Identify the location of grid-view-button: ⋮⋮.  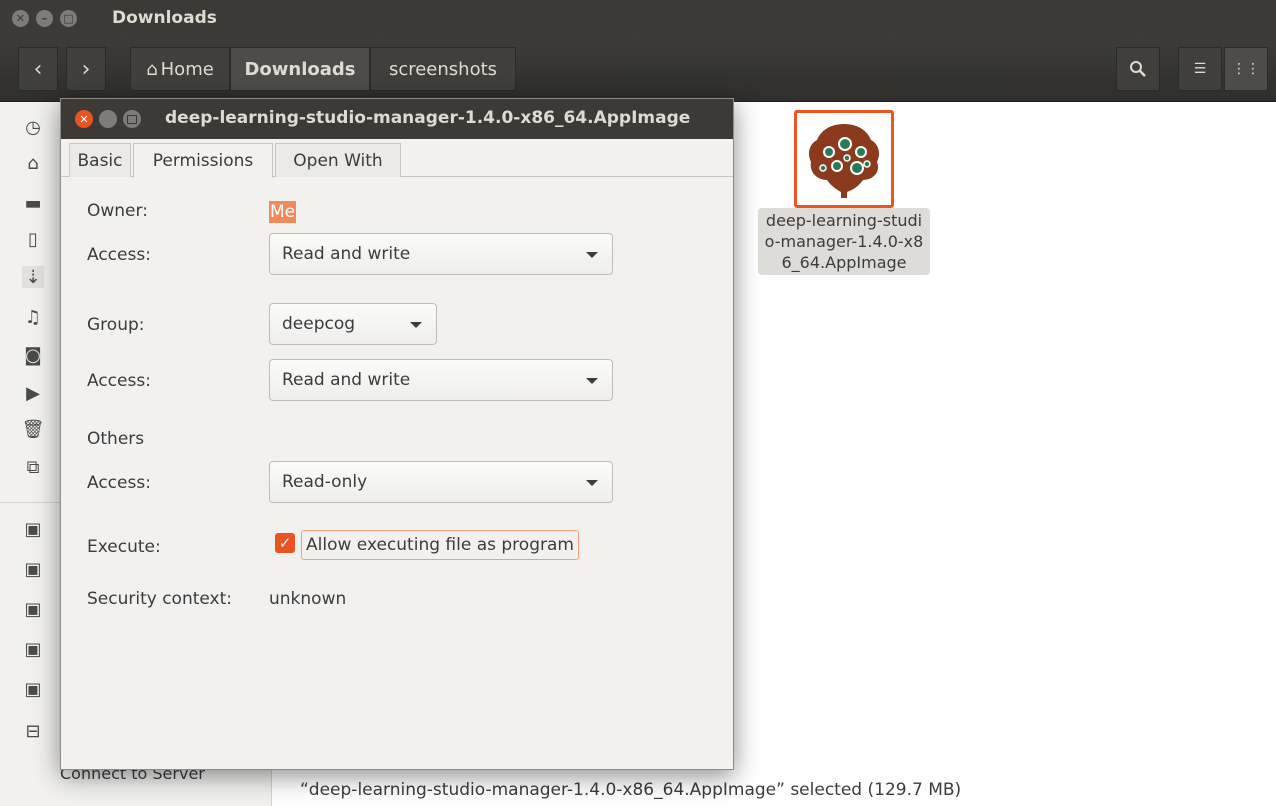
(1246, 69).